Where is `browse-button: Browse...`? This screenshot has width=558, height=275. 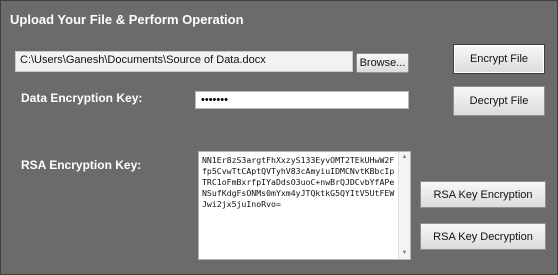 browse-button: Browse... is located at coordinates (382, 63).